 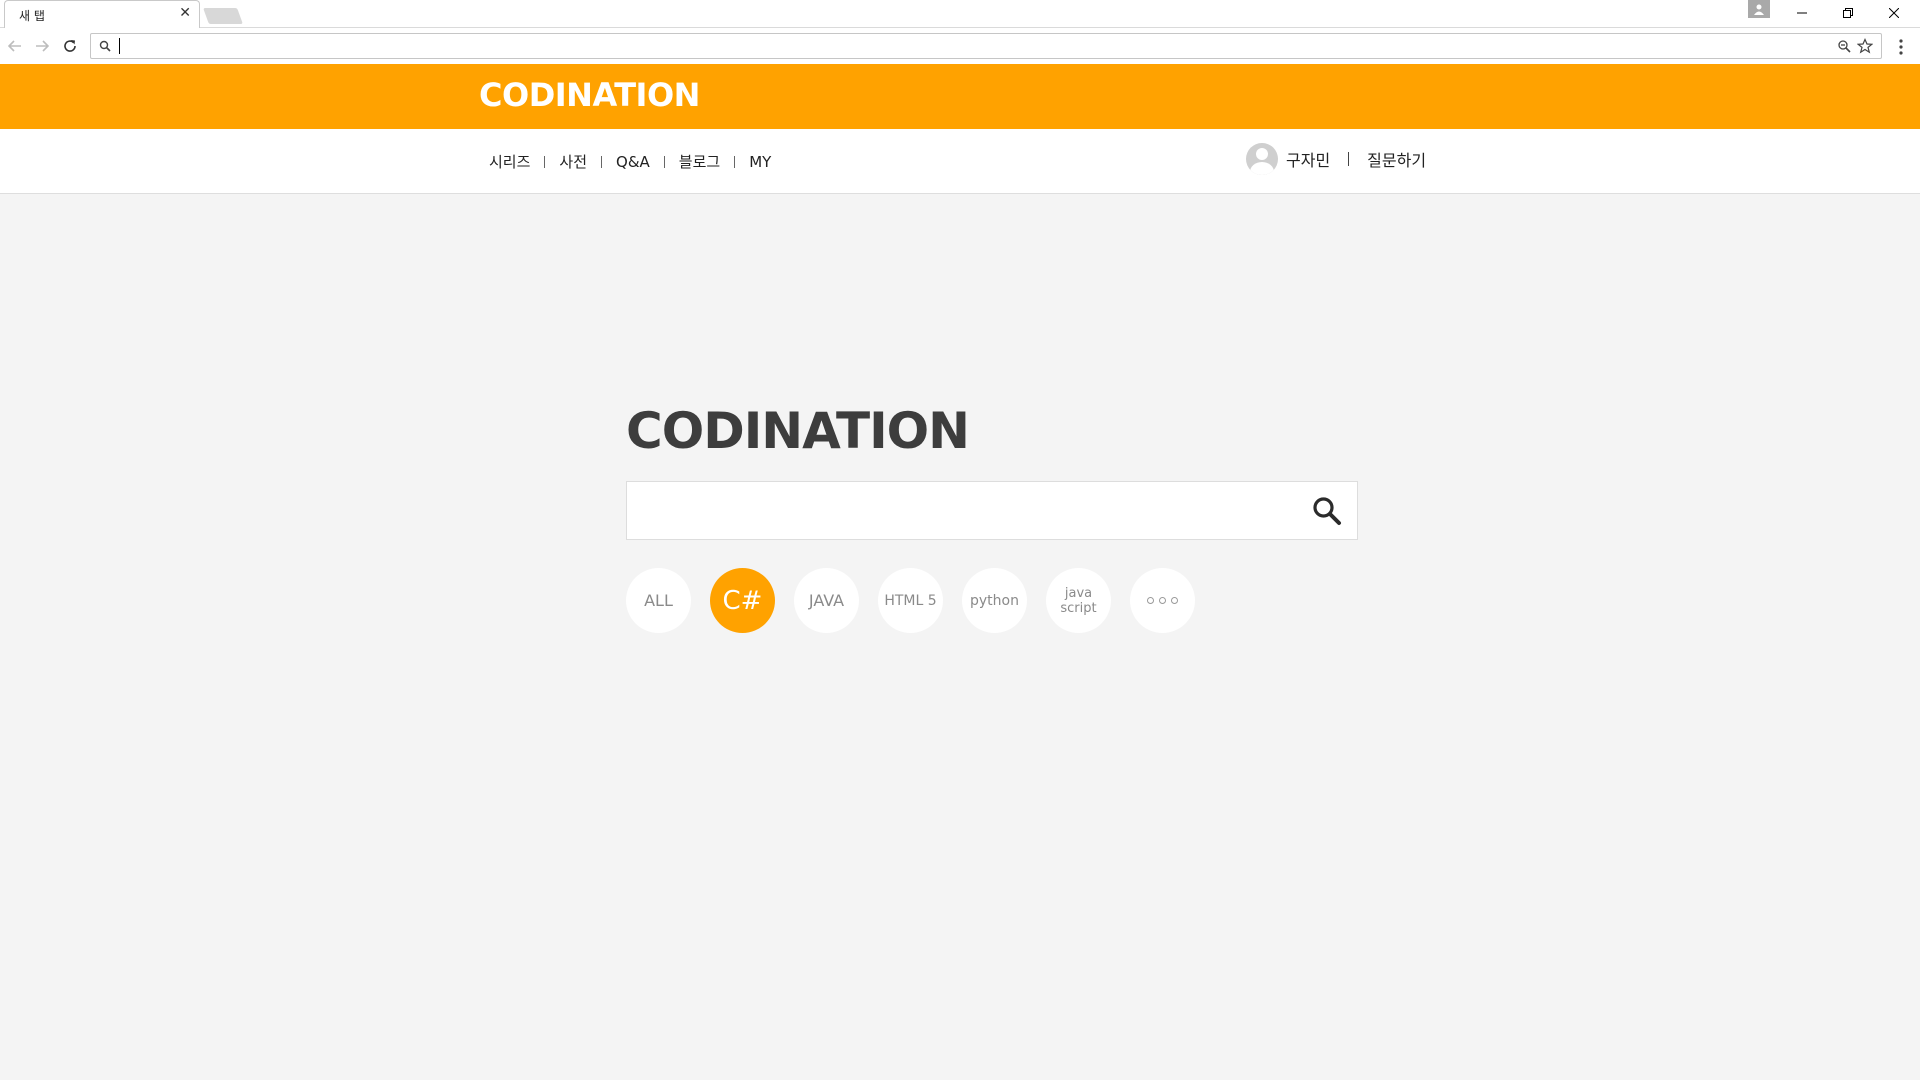 What do you see at coordinates (1894, 13) in the screenshot?
I see `close-window-icon` at bounding box center [1894, 13].